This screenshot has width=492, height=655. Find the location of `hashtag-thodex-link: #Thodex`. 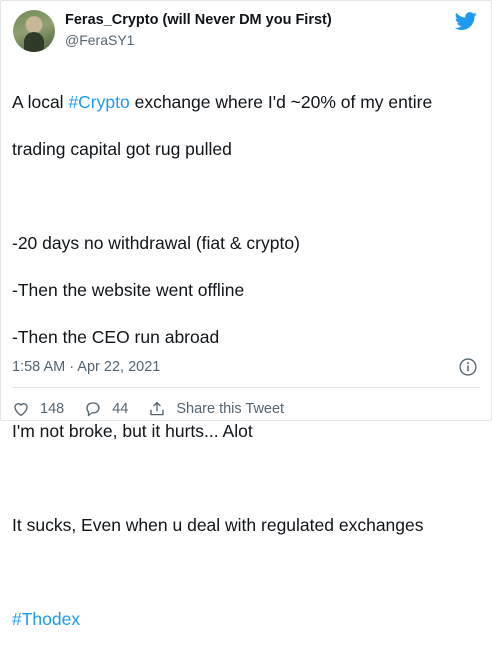

hashtag-thodex-link: #Thodex is located at coordinates (247, 620).